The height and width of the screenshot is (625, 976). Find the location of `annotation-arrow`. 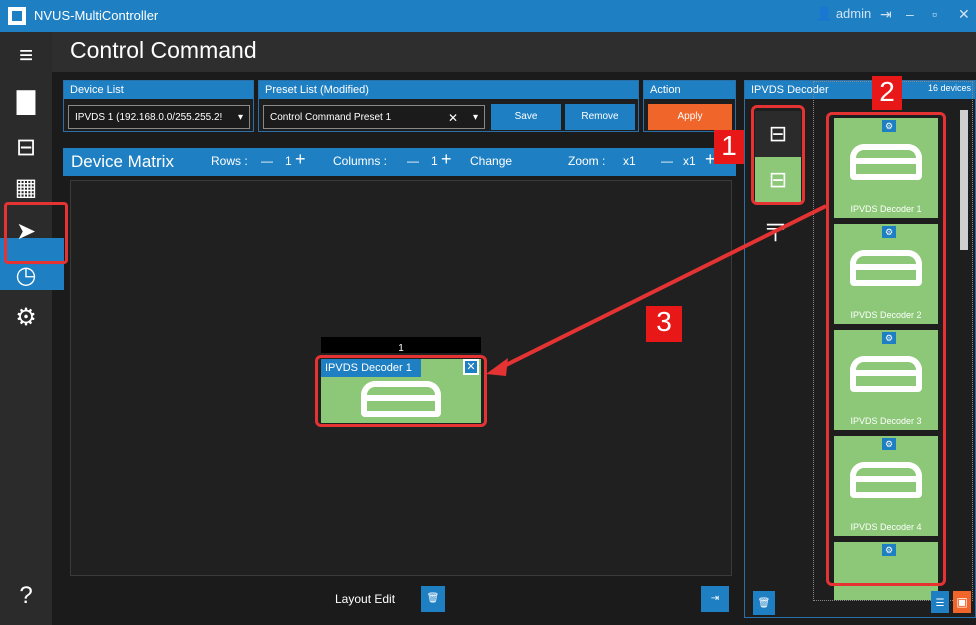

annotation-arrow is located at coordinates (656, 290).